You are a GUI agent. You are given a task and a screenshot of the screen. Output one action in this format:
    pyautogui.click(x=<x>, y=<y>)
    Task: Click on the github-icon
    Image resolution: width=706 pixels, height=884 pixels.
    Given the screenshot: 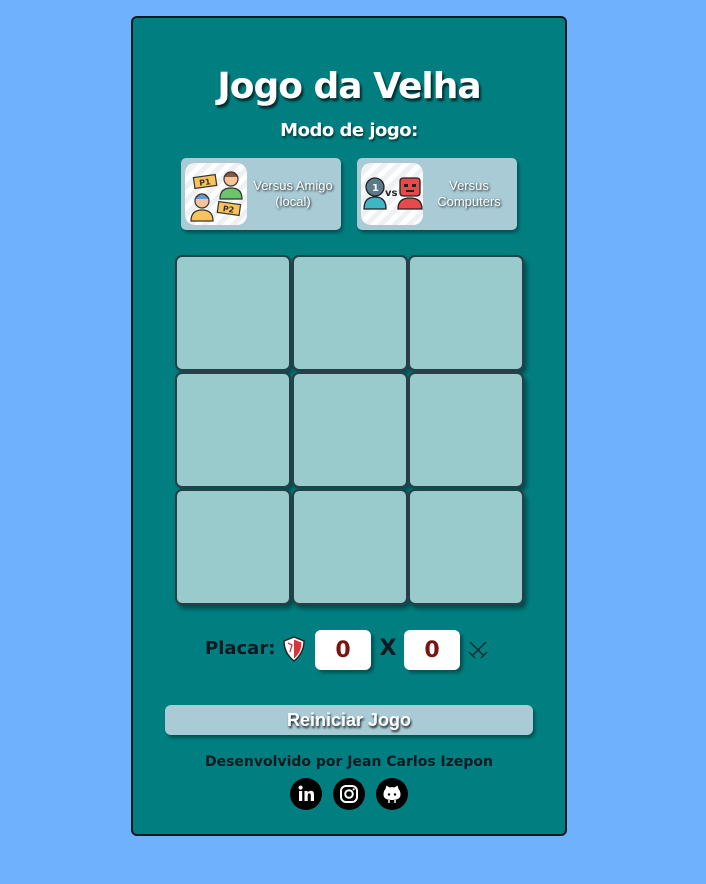 What is the action you would take?
    pyautogui.click(x=392, y=794)
    